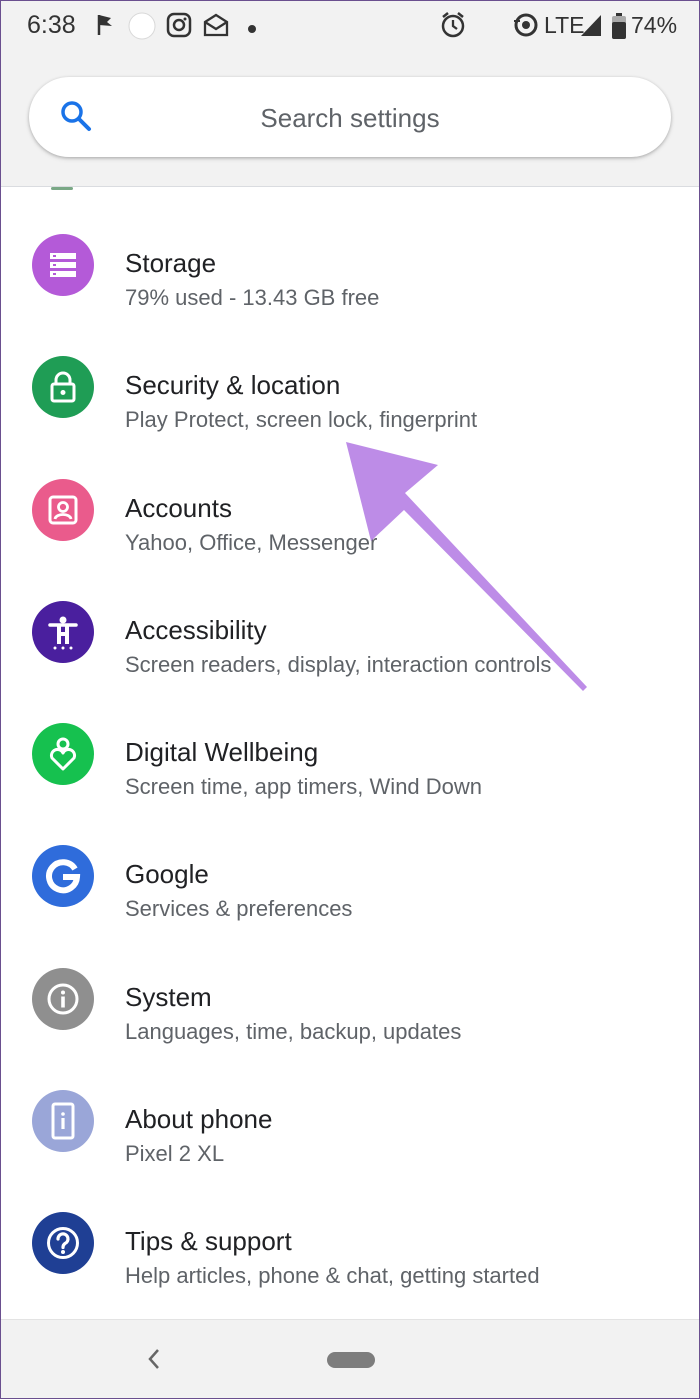 This screenshot has width=700, height=1399. What do you see at coordinates (350, 999) in the screenshot?
I see `settings-item-system: System Languages, time, backup, updates` at bounding box center [350, 999].